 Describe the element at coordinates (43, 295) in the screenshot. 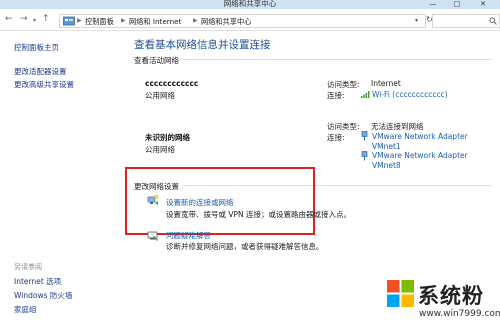

I see `see-also-windows-firewall: Windows 防火墙` at that location.